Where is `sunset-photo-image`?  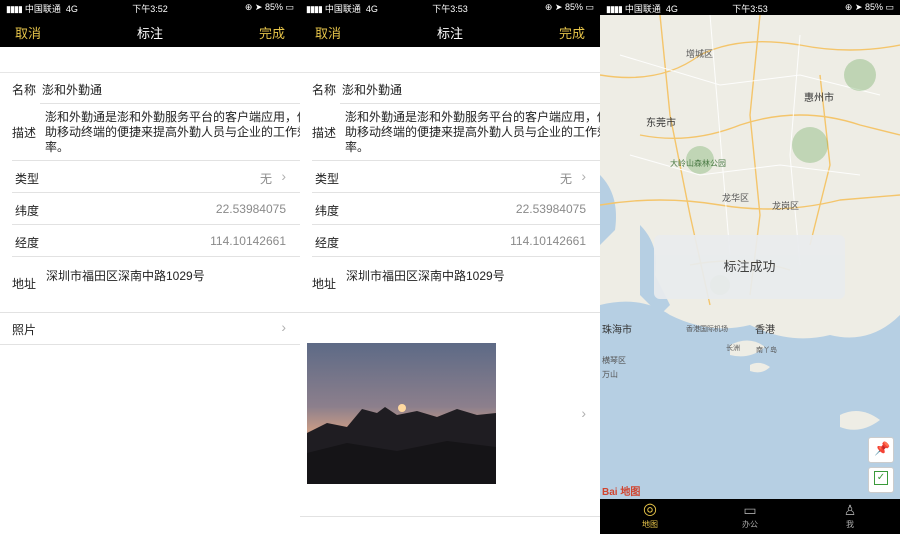 sunset-photo-image is located at coordinates (401, 413).